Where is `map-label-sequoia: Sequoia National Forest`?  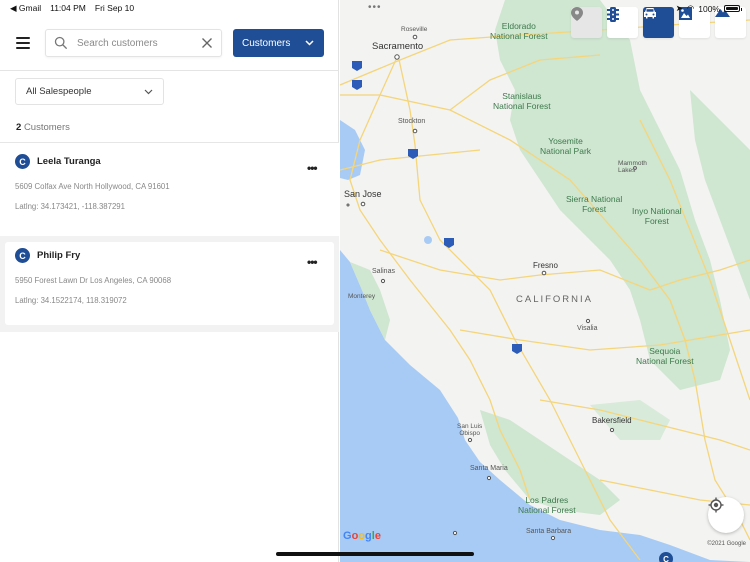 map-label-sequoia: Sequoia National Forest is located at coordinates (665, 356).